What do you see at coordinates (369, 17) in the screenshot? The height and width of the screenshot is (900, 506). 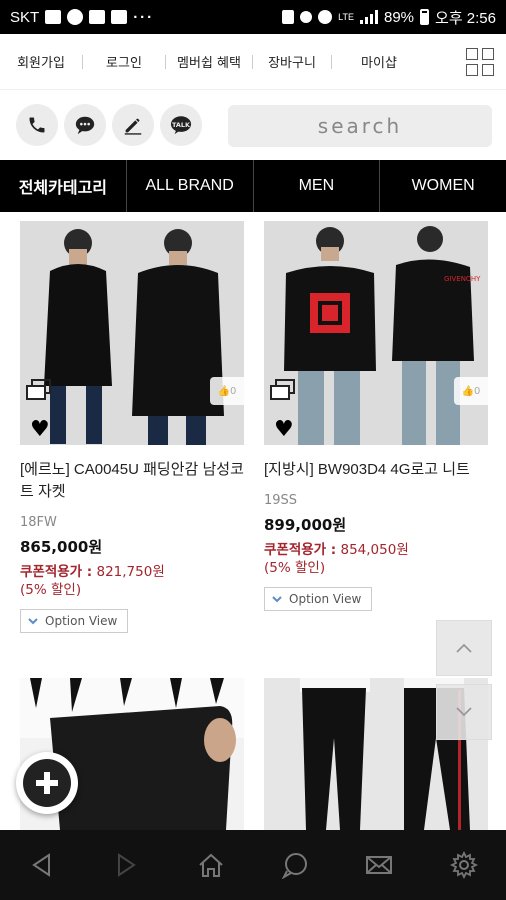 I see `signal-icon` at bounding box center [369, 17].